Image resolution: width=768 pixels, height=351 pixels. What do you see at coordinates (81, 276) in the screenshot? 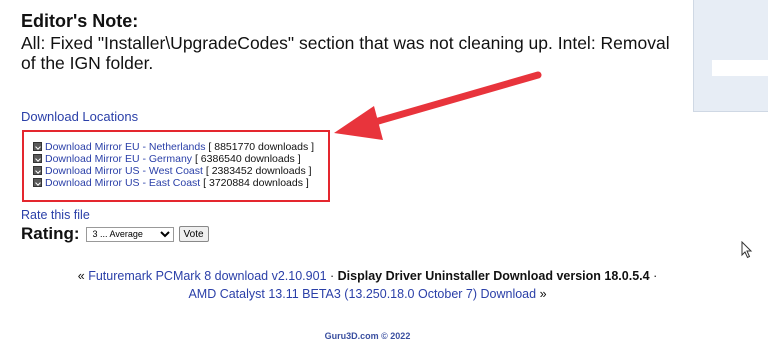
I see `prev-arrow: «` at bounding box center [81, 276].